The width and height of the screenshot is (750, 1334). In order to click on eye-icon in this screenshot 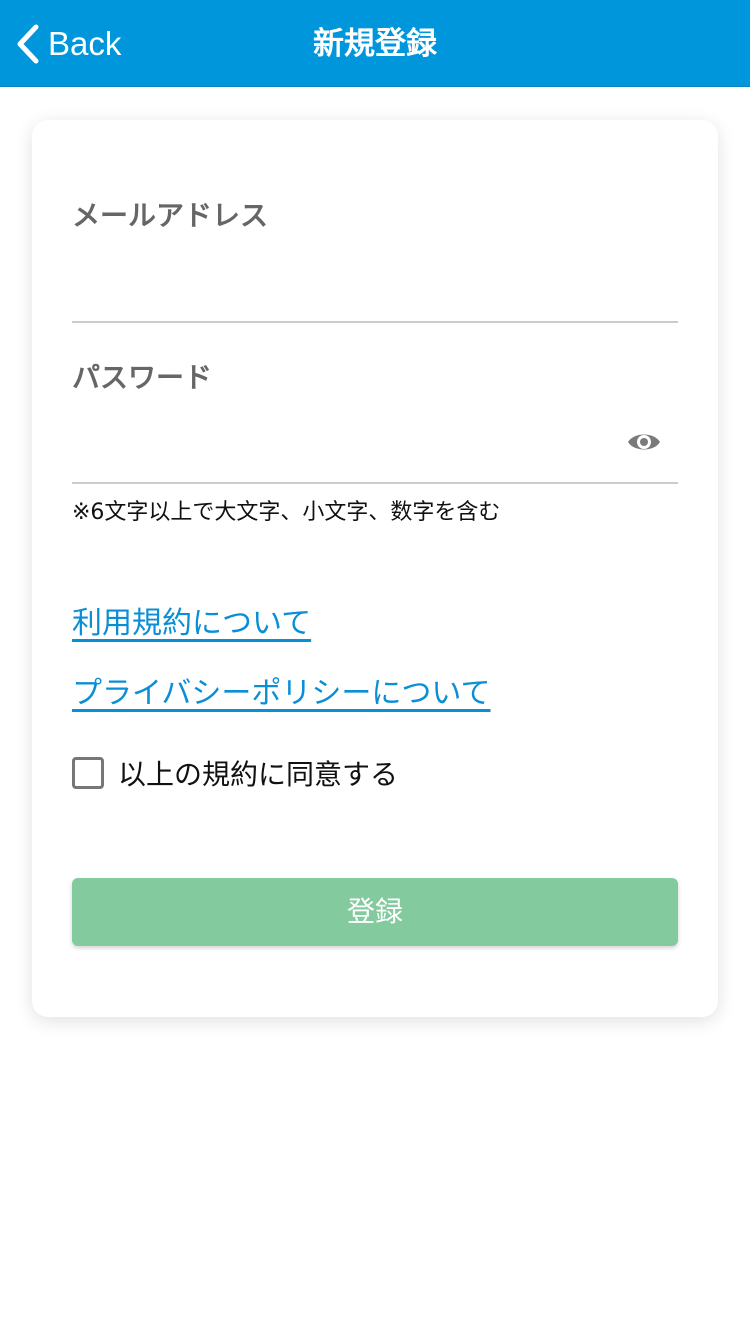, I will do `click(644, 442)`.